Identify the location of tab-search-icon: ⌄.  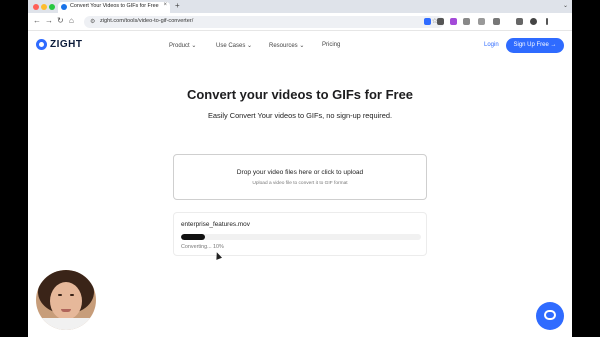
(565, 5).